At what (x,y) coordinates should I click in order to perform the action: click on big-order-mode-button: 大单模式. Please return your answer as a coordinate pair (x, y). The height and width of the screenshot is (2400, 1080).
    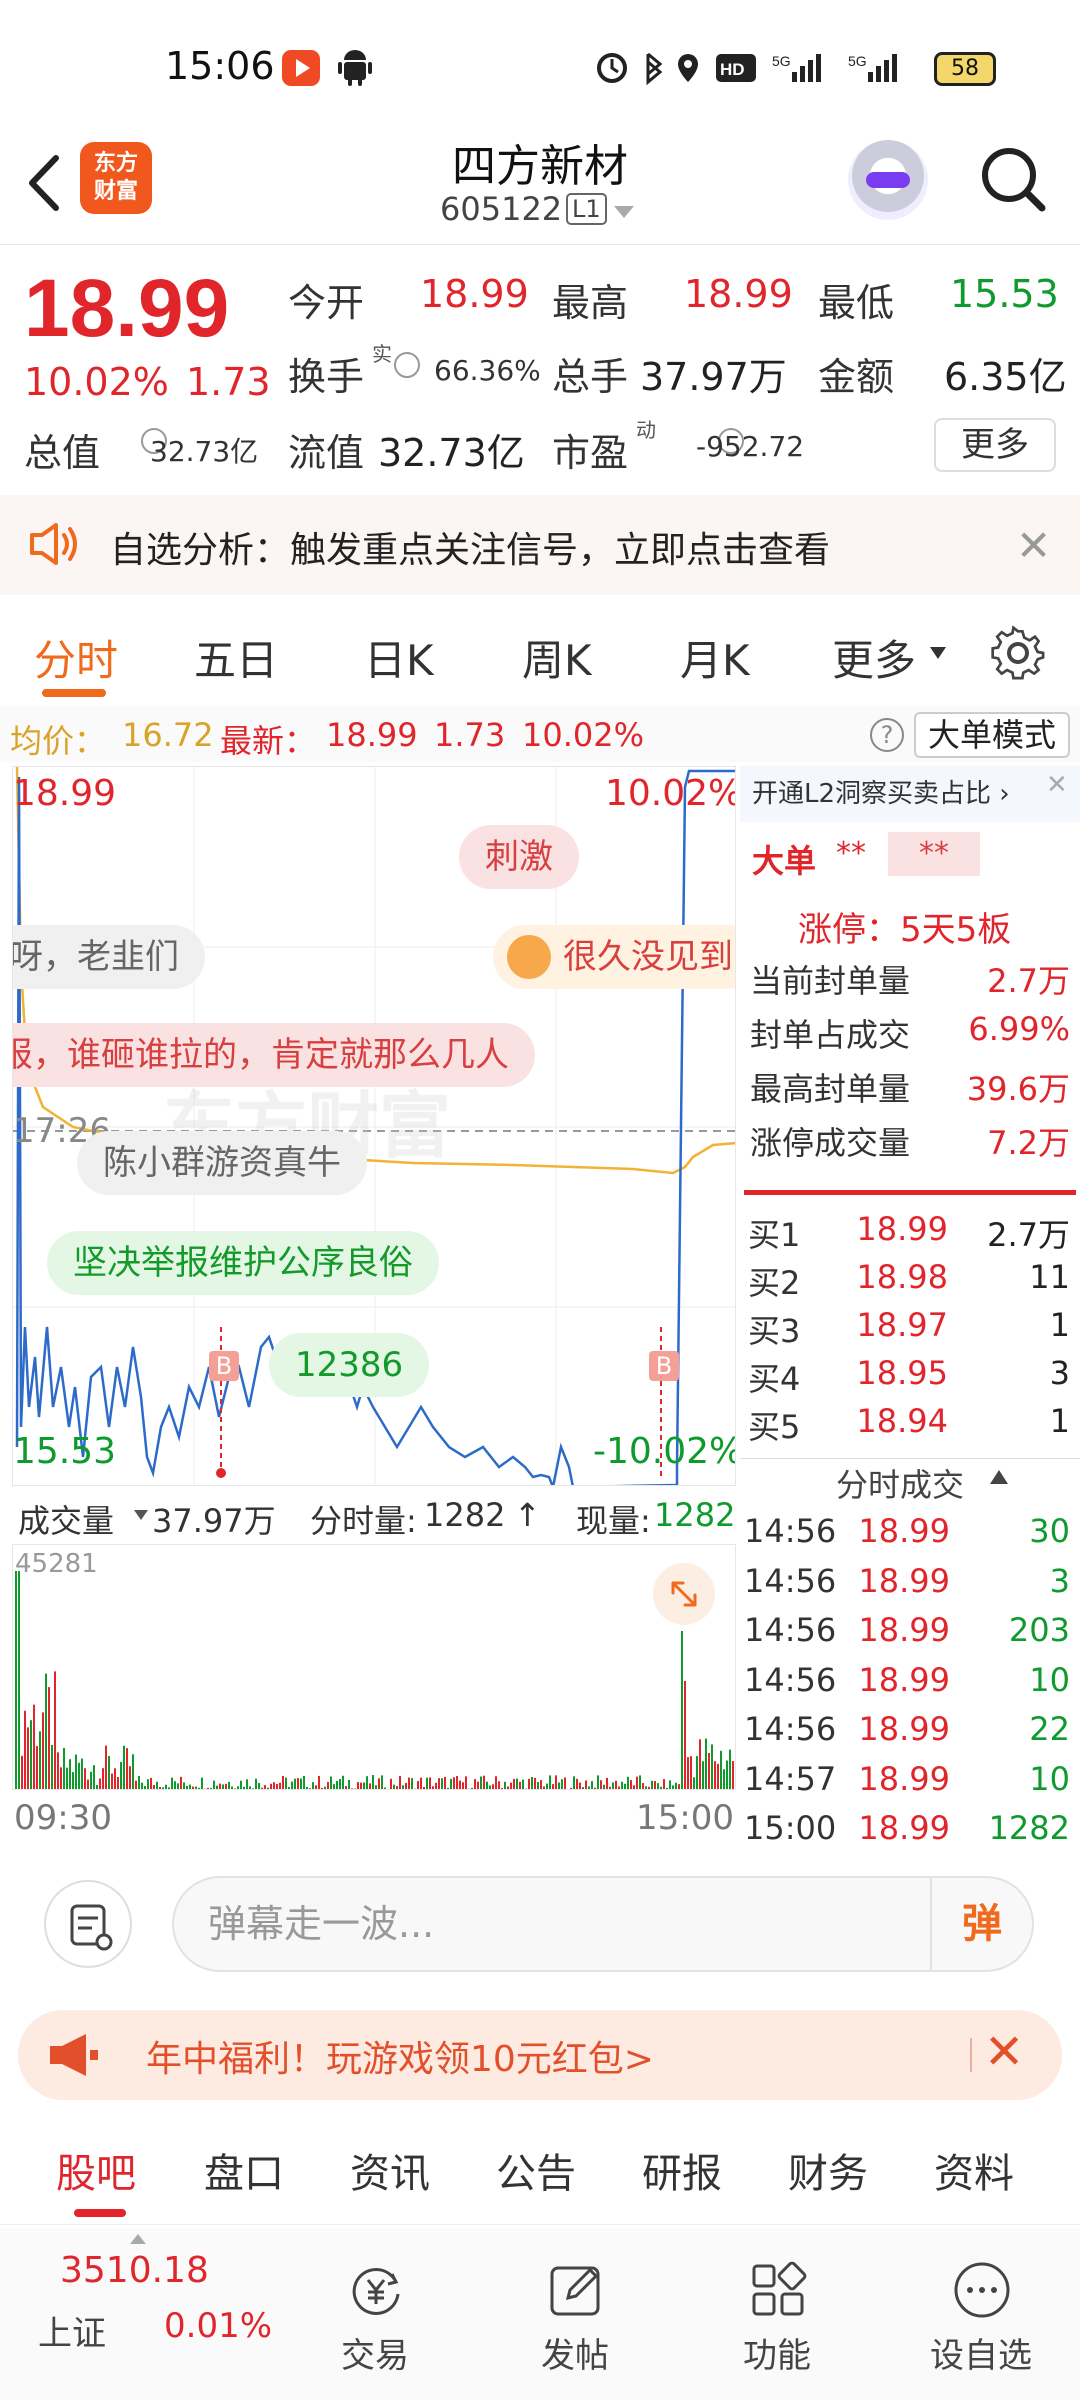
    Looking at the image, I should click on (992, 735).